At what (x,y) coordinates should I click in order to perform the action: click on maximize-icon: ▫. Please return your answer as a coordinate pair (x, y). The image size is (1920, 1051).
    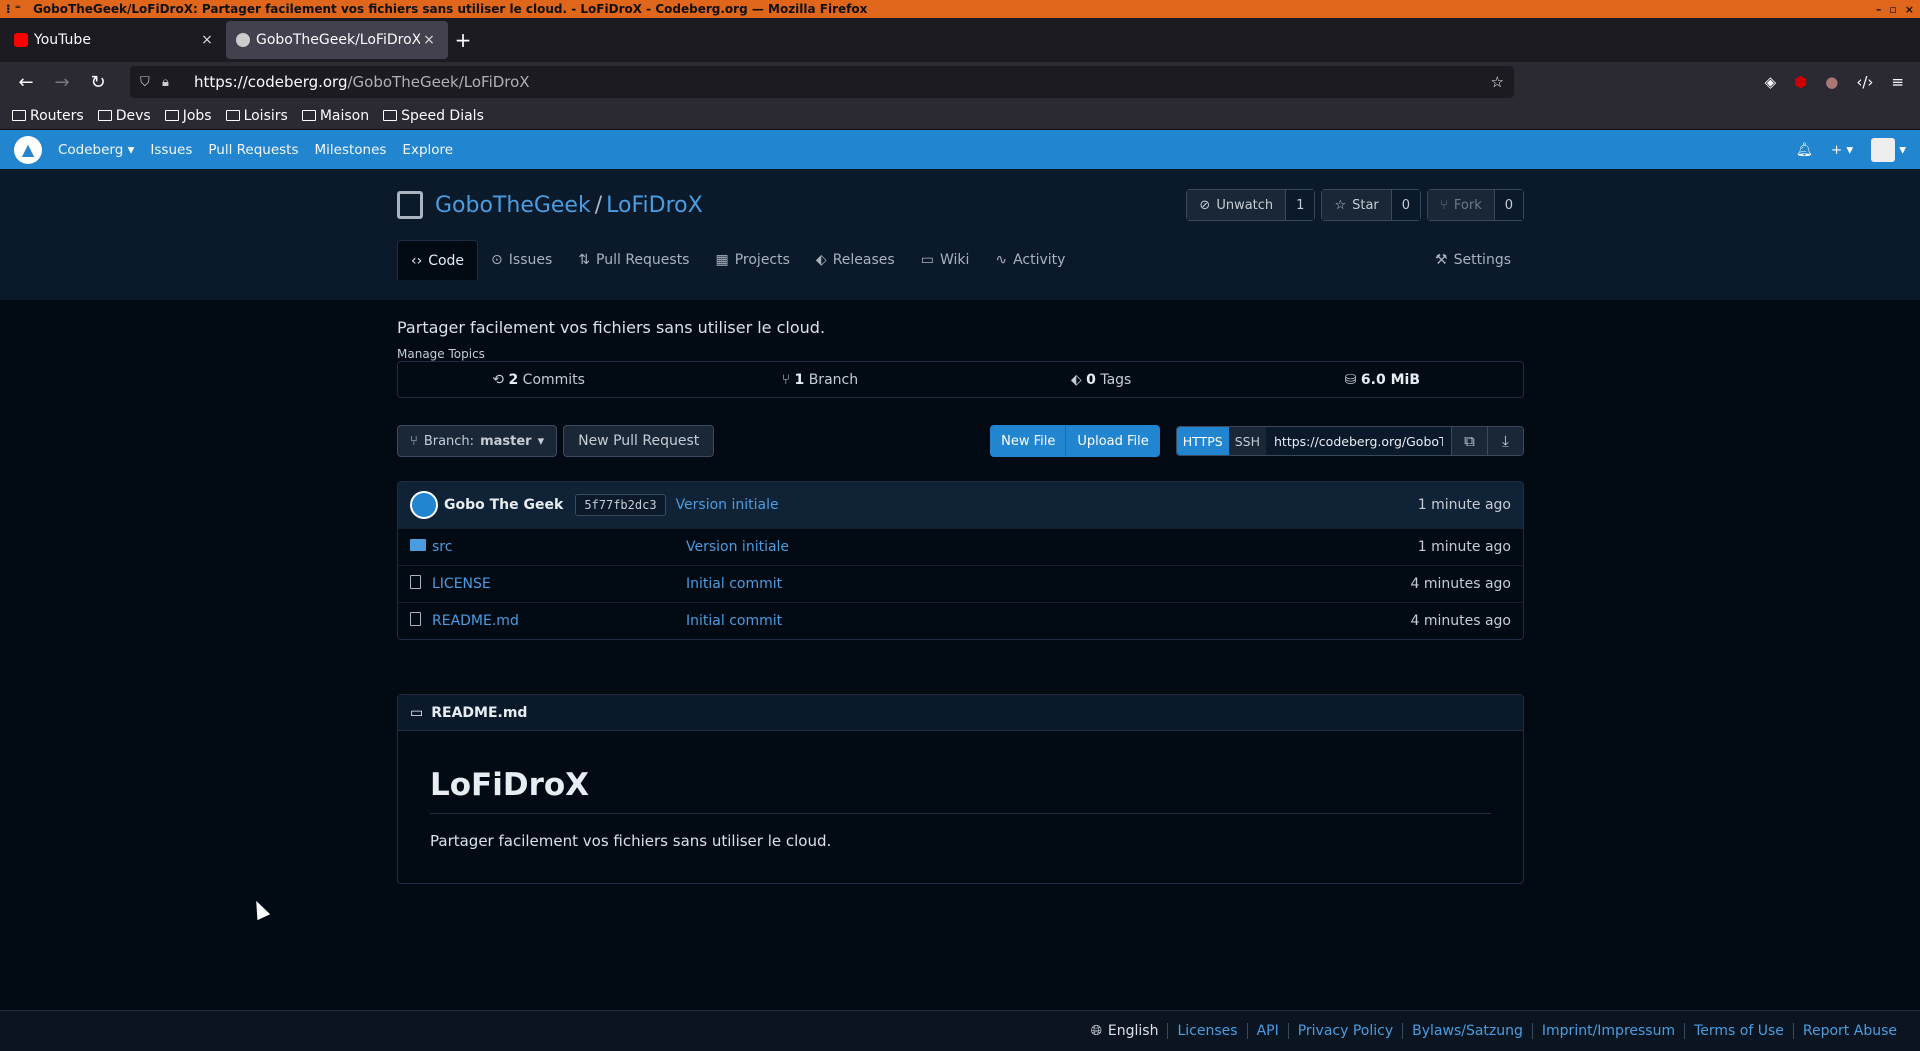
    Looking at the image, I should click on (1892, 9).